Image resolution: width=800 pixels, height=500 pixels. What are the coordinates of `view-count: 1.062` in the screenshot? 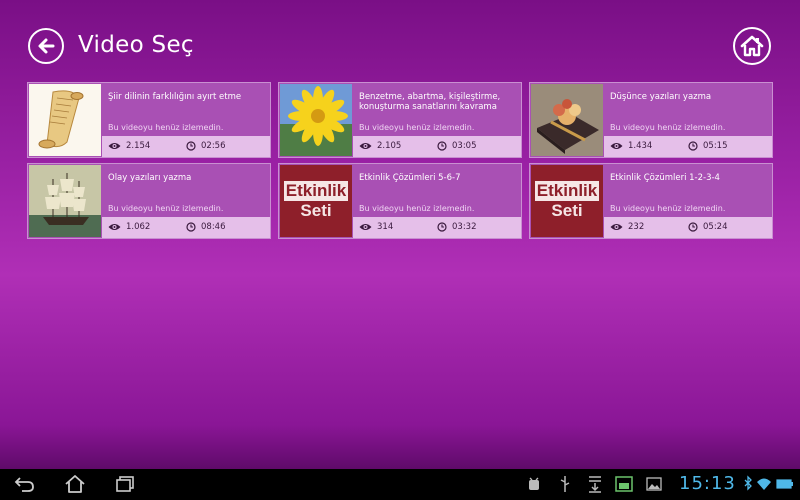 It's located at (138, 227).